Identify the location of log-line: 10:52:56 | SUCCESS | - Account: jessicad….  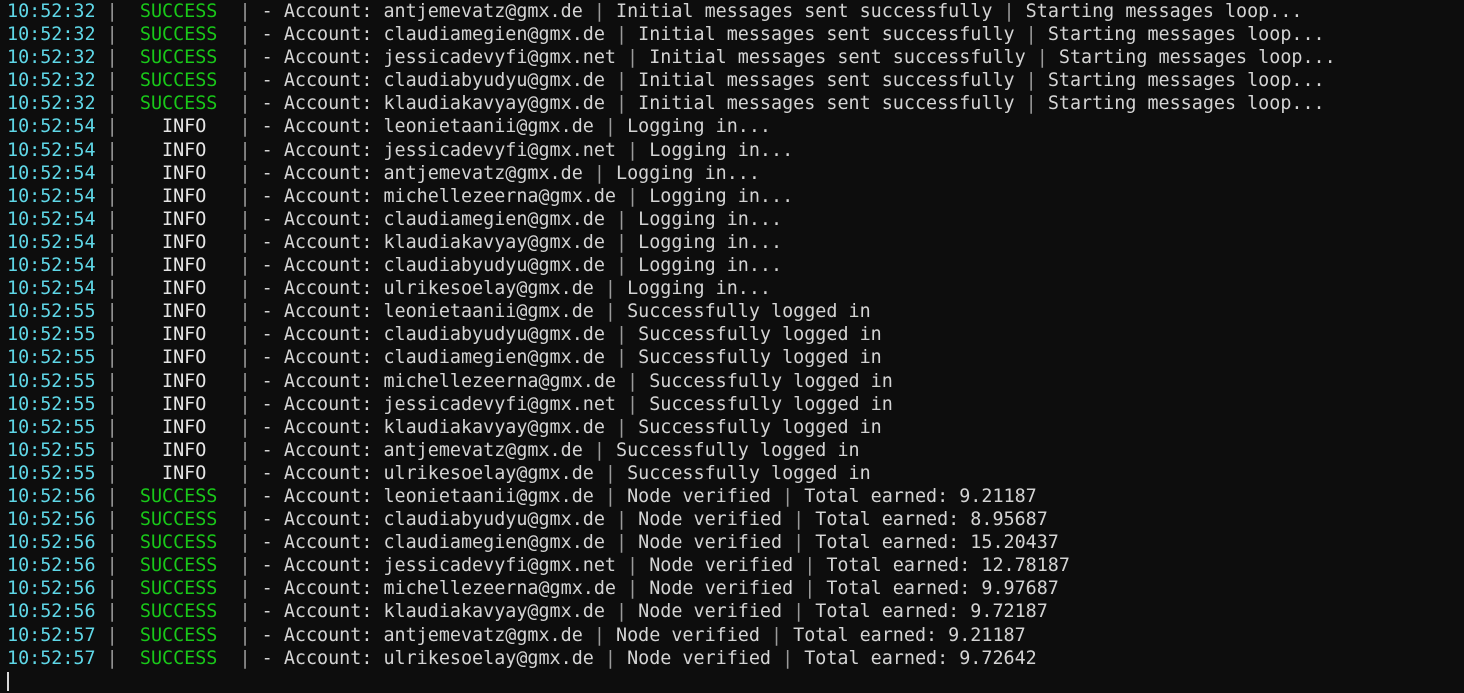
(732, 565).